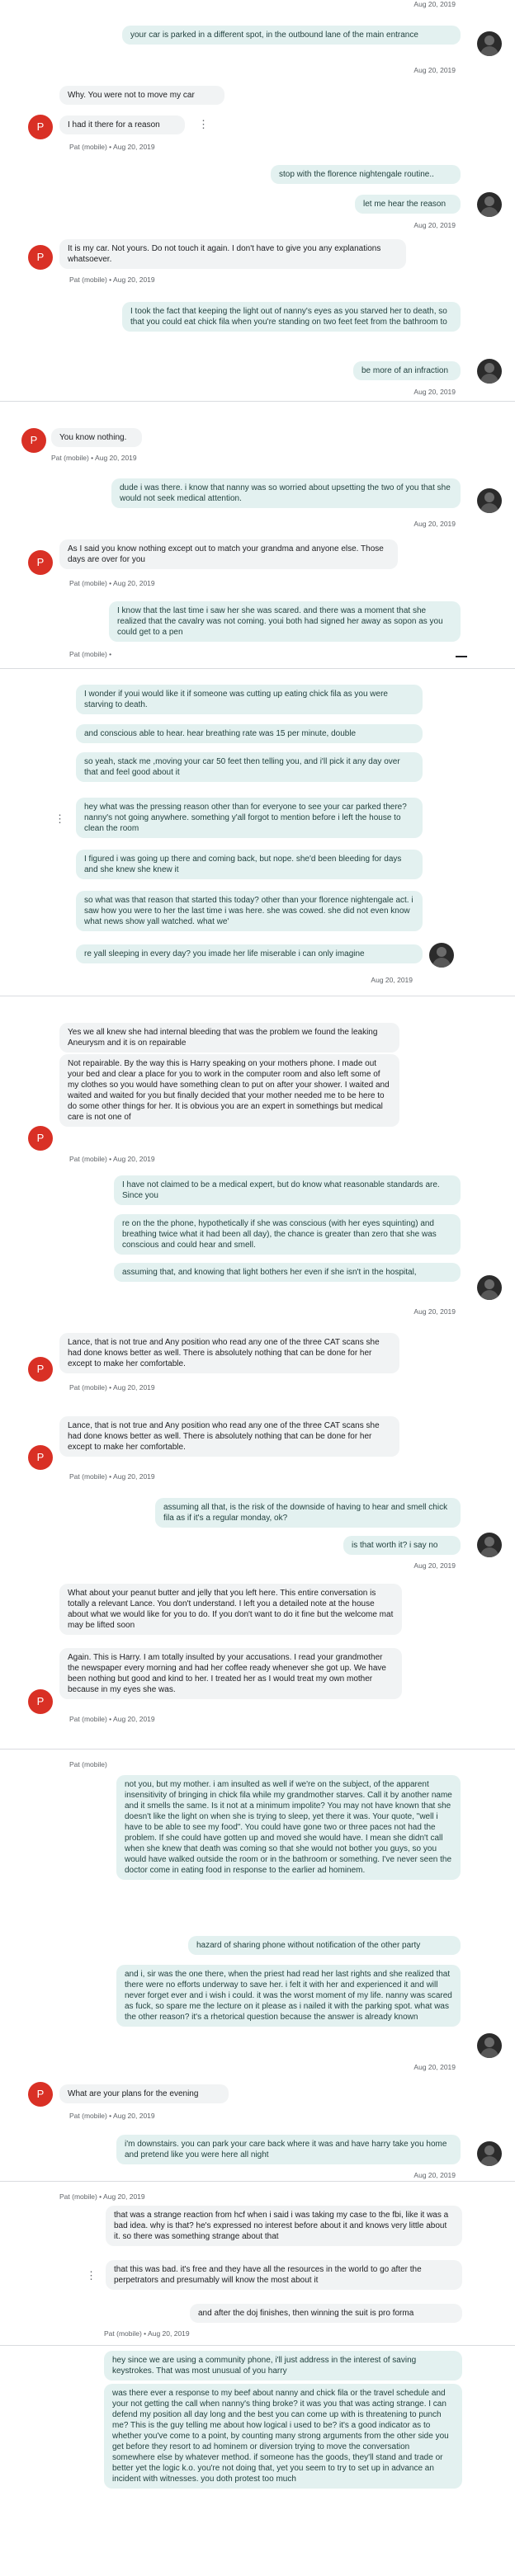 The image size is (515, 2576). I want to click on scroll-indicator, so click(461, 656).